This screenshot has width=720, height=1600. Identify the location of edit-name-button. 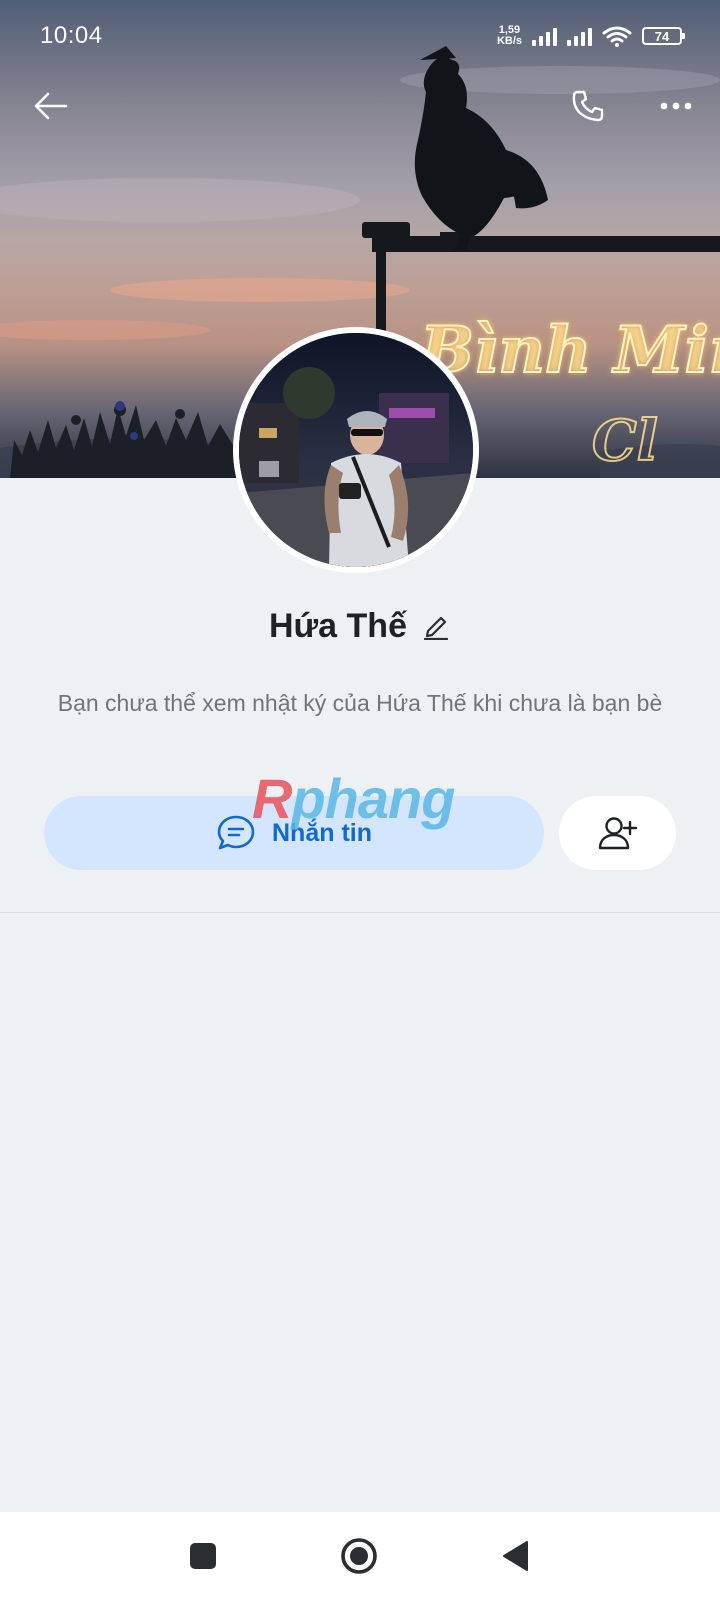
(436, 626).